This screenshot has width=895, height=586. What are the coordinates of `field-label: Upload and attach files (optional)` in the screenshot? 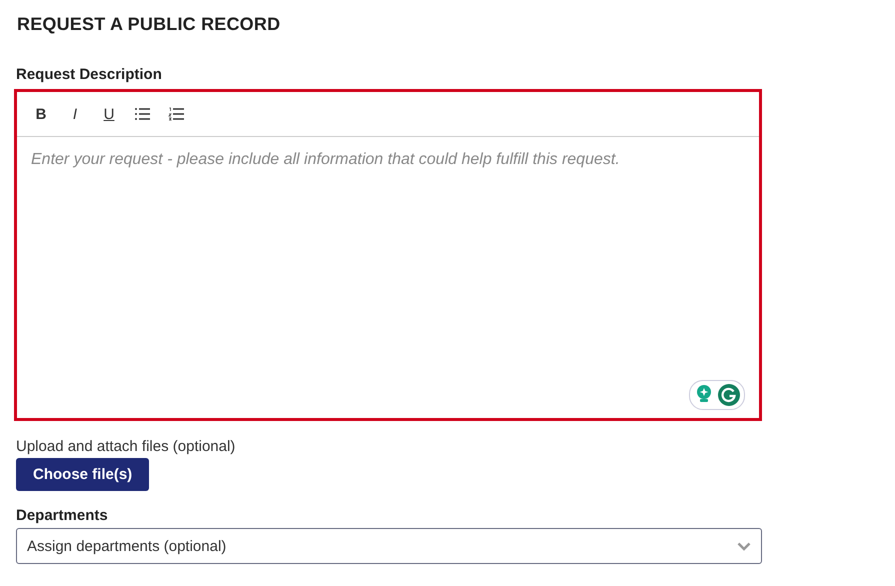 It's located at (126, 446).